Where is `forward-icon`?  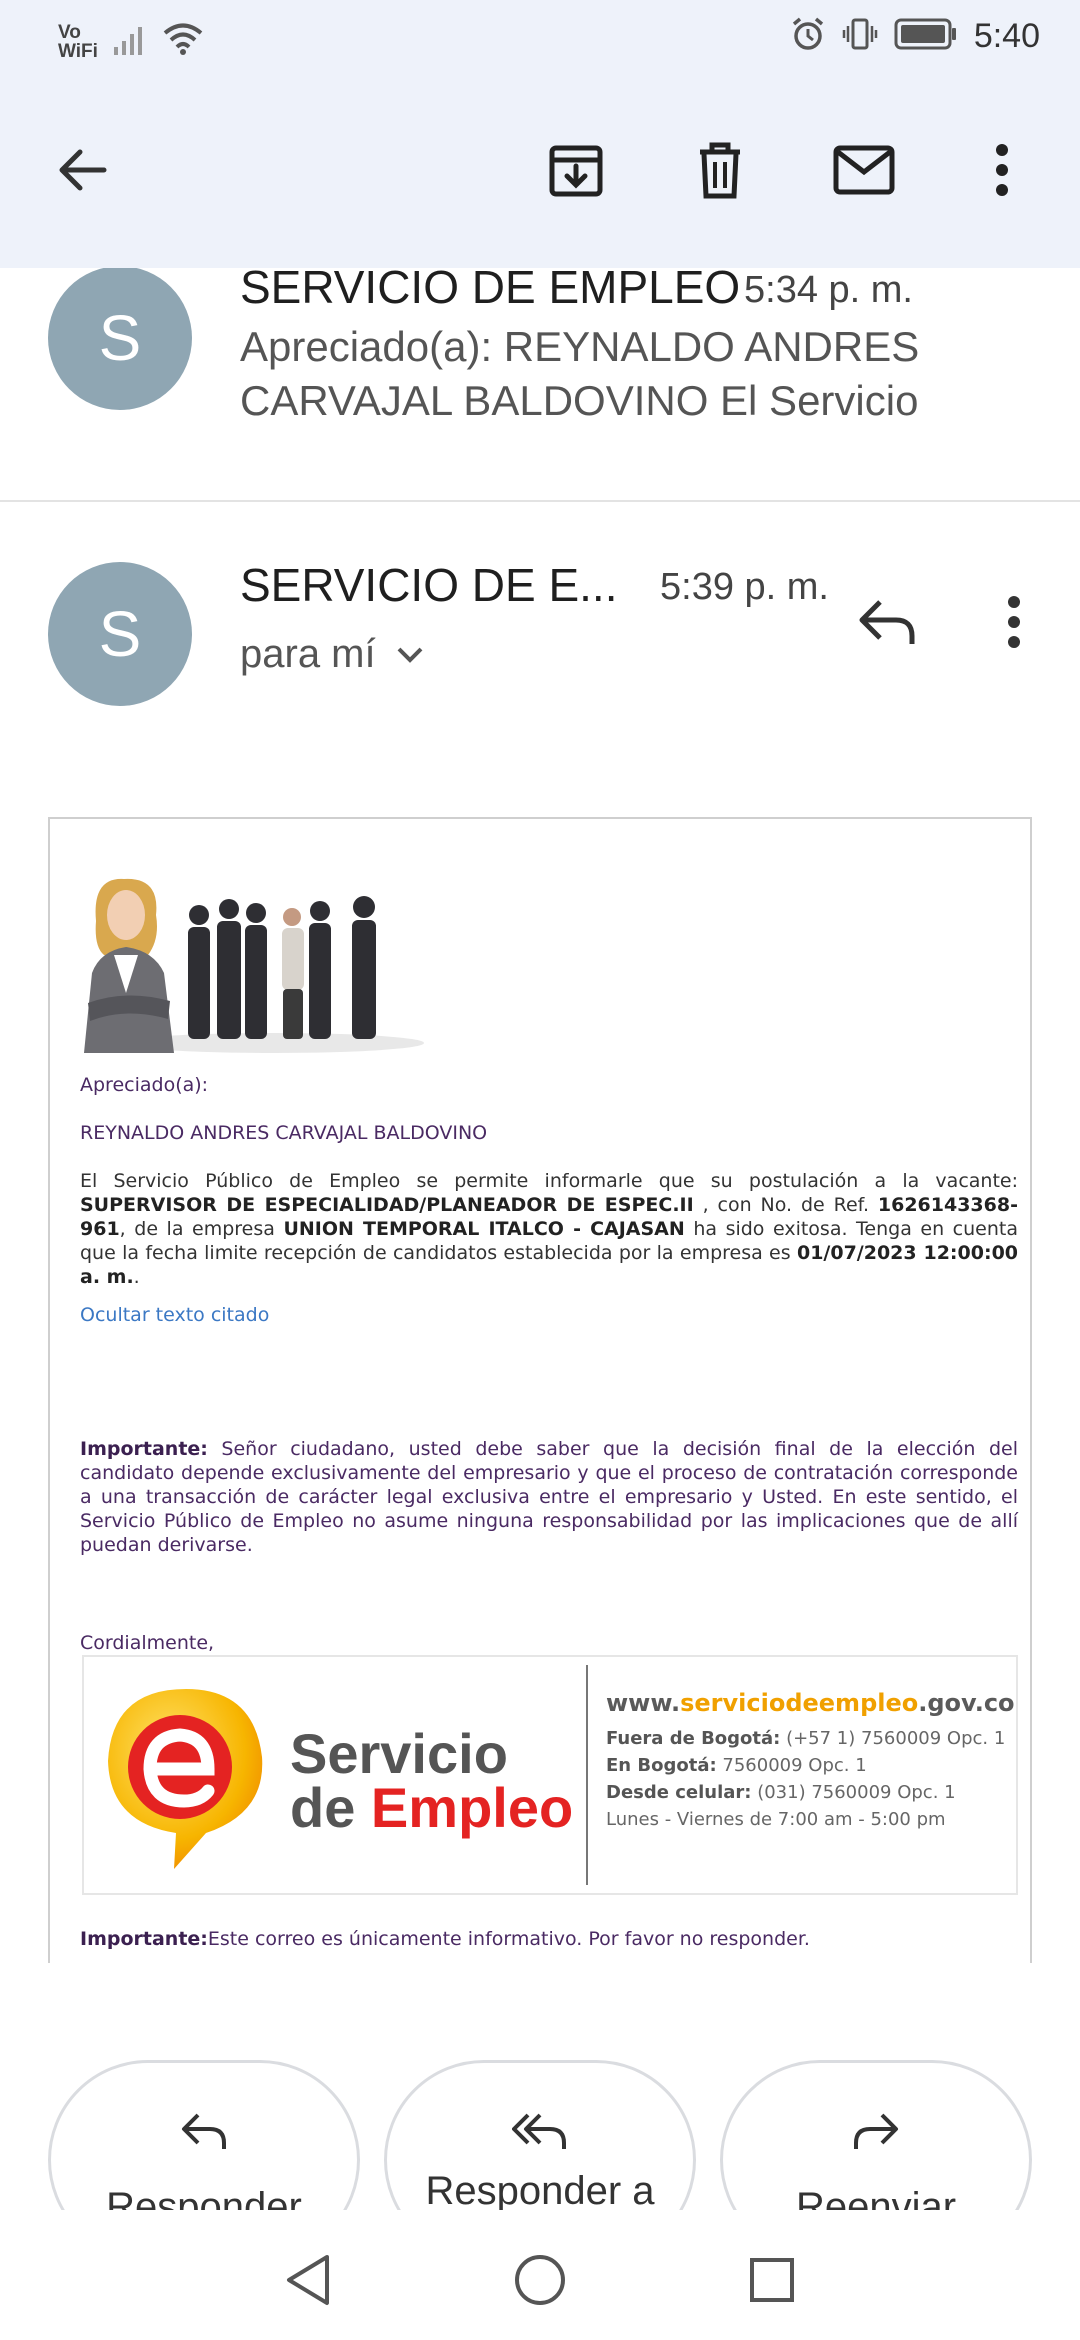
forward-icon is located at coordinates (876, 2131).